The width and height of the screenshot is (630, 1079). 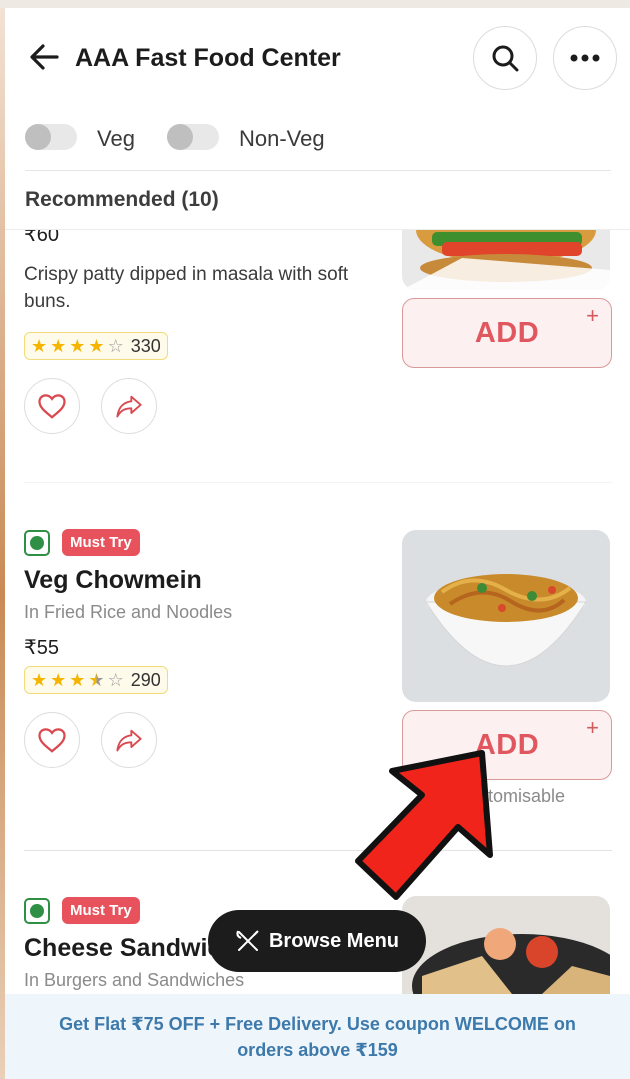 What do you see at coordinates (282, 138) in the screenshot?
I see `nonveg-toggle-label: Non-Veg` at bounding box center [282, 138].